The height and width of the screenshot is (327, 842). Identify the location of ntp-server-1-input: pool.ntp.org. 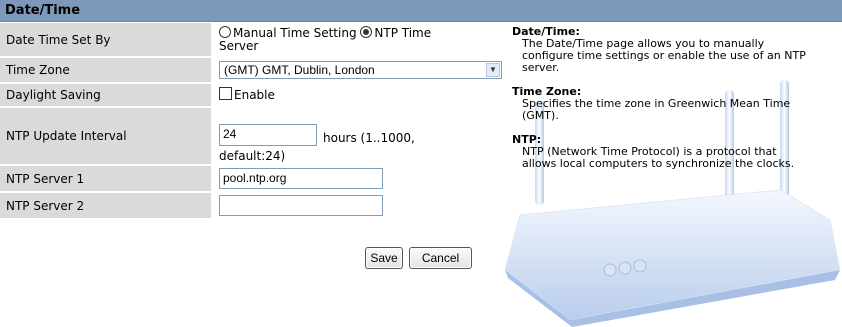
(301, 178).